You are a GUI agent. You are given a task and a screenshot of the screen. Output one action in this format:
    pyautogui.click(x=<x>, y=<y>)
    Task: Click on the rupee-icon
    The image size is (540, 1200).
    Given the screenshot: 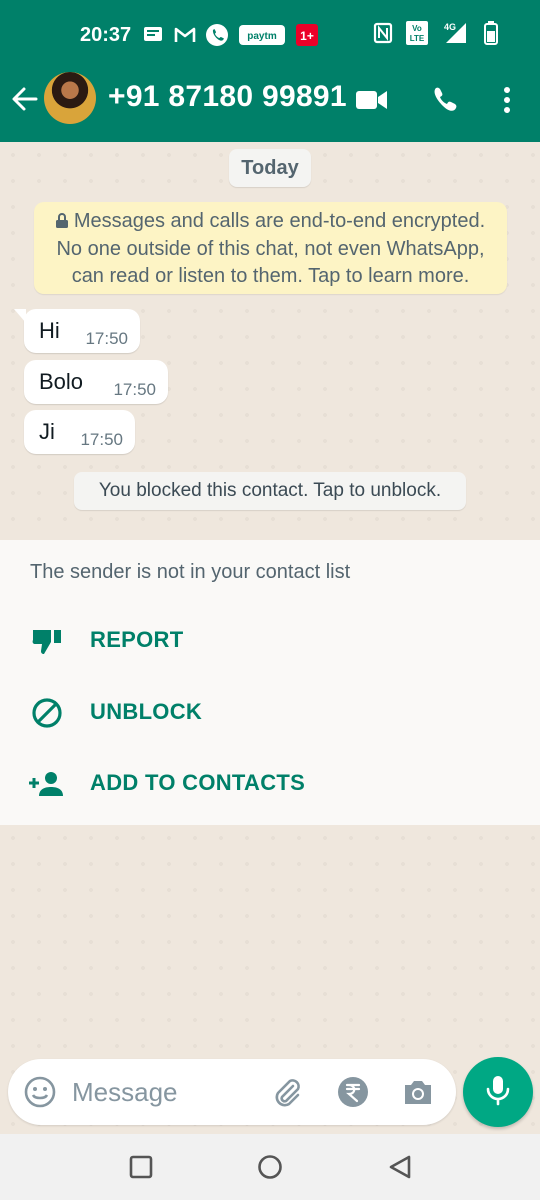 What is the action you would take?
    pyautogui.click(x=353, y=1092)
    